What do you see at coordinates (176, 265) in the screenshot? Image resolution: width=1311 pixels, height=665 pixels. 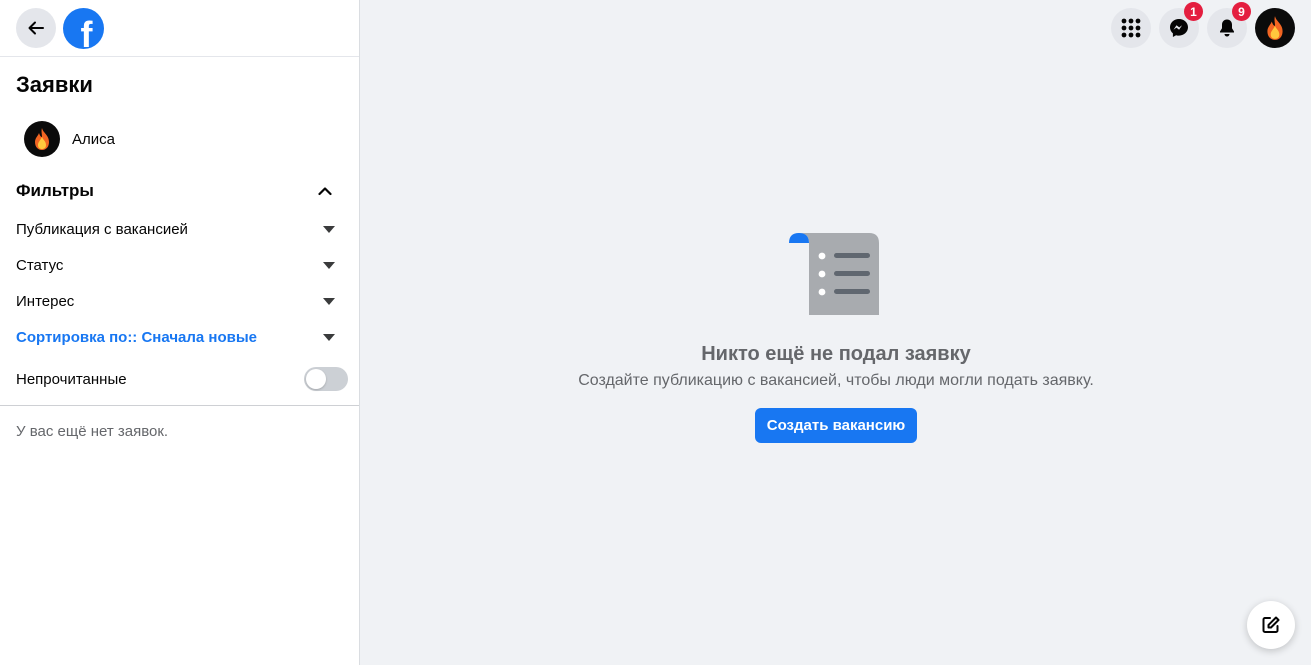 I see `filter-status: Статус` at bounding box center [176, 265].